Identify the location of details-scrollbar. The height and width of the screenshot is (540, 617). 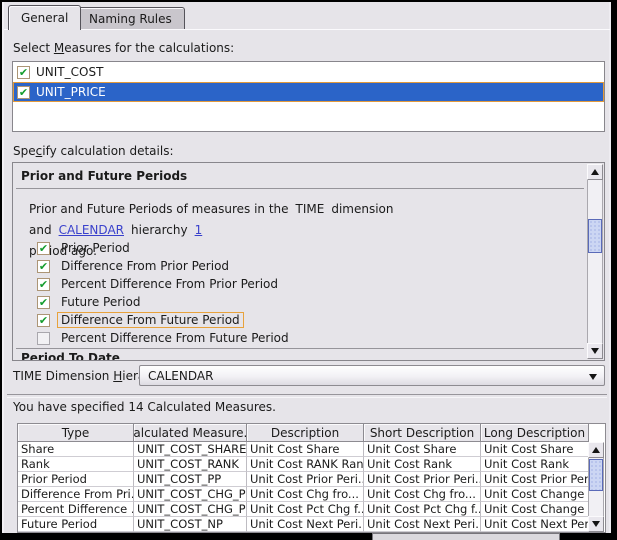
(595, 261).